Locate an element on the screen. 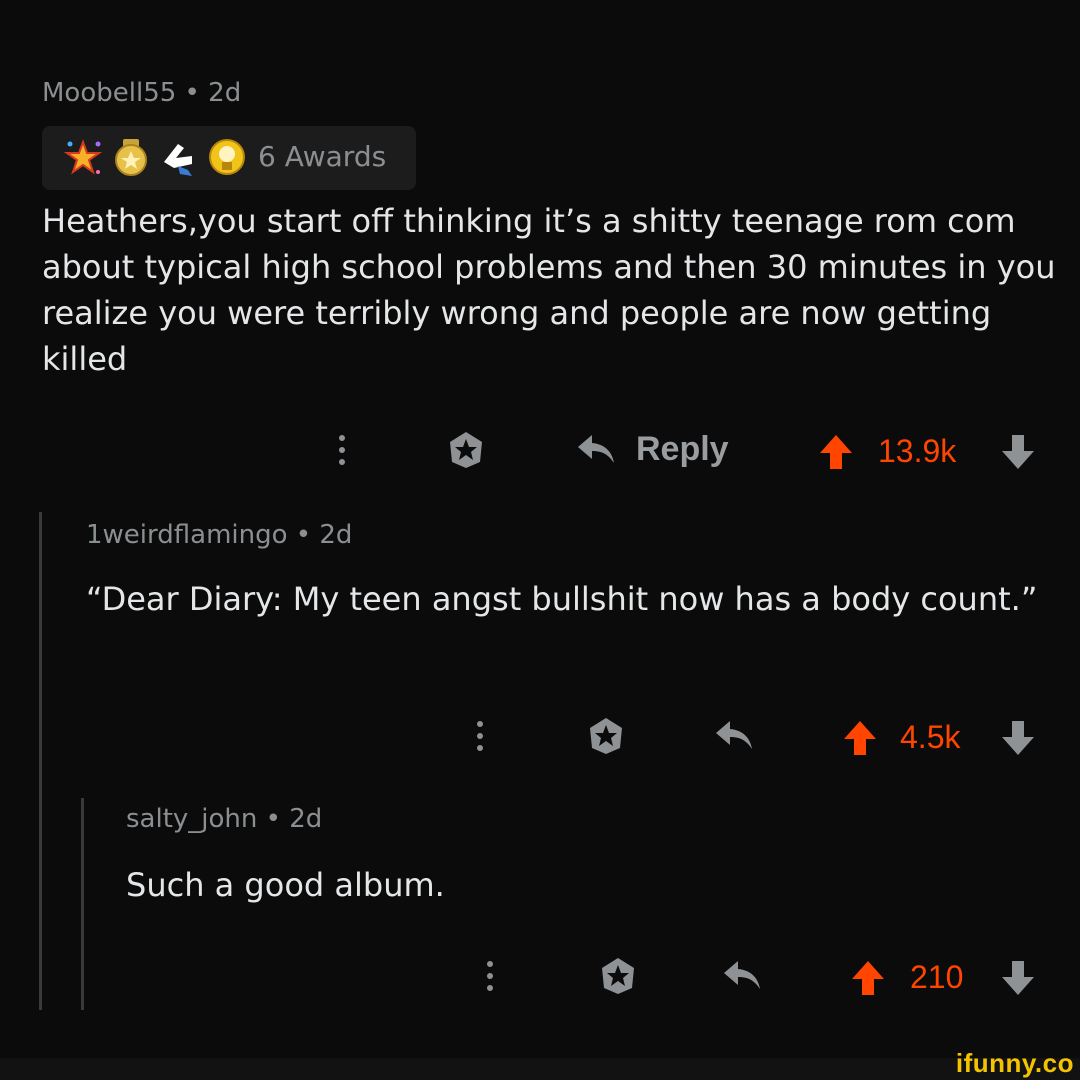  comment-1-header: Moobell55 • 2d is located at coordinates (141, 93).